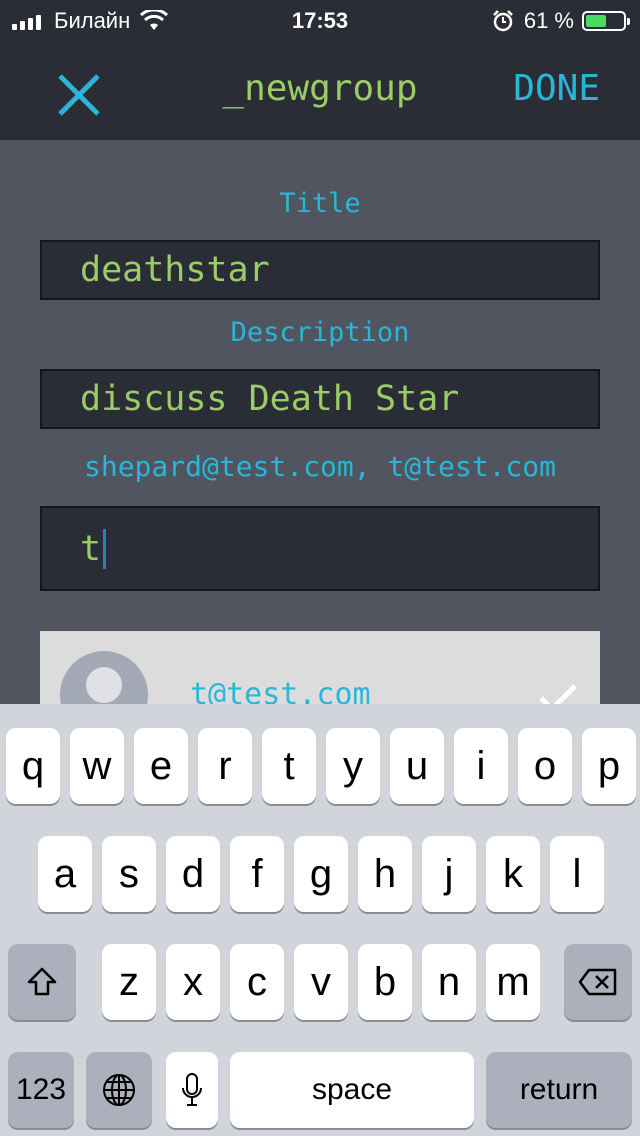  I want to click on key-g: g, so click(321, 874).